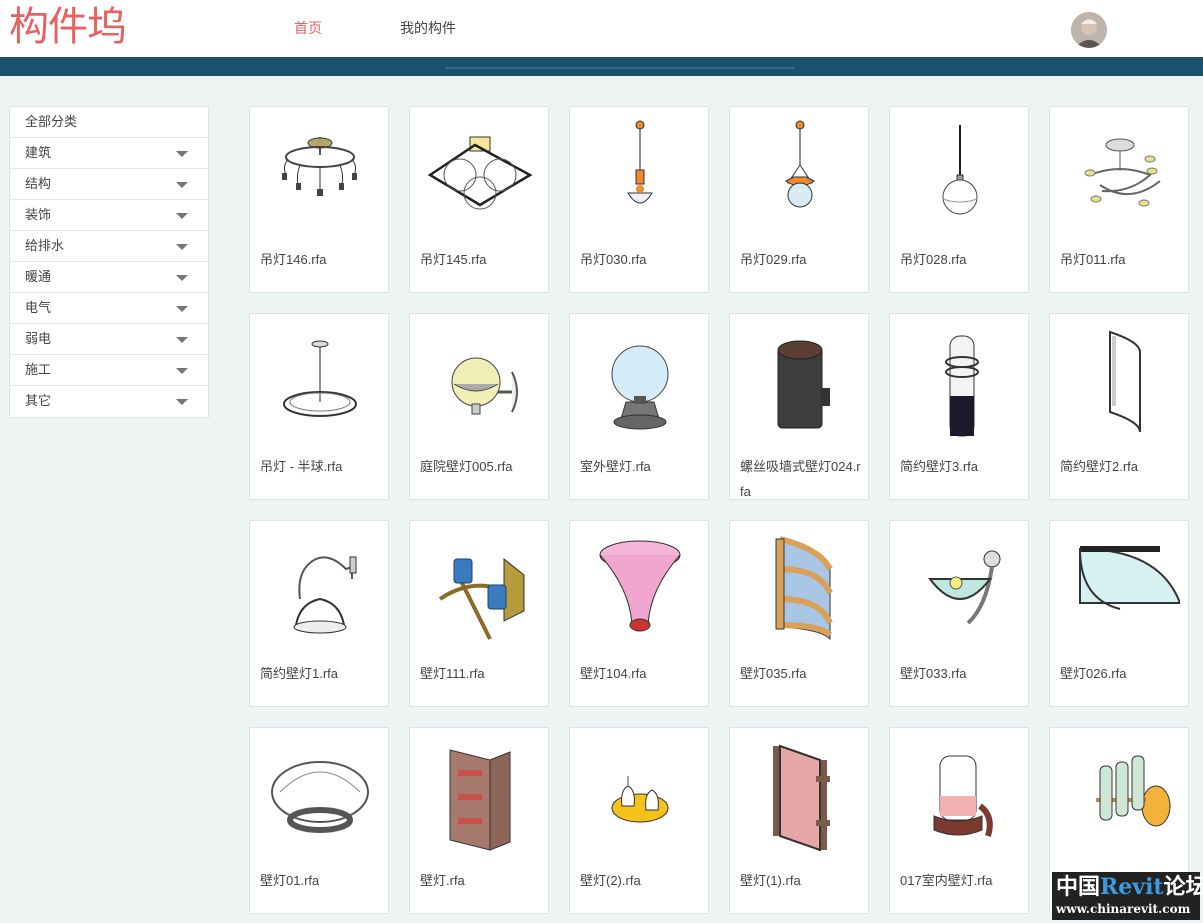  I want to click on watermark-url: www.chinarevit.com, so click(1123, 909).